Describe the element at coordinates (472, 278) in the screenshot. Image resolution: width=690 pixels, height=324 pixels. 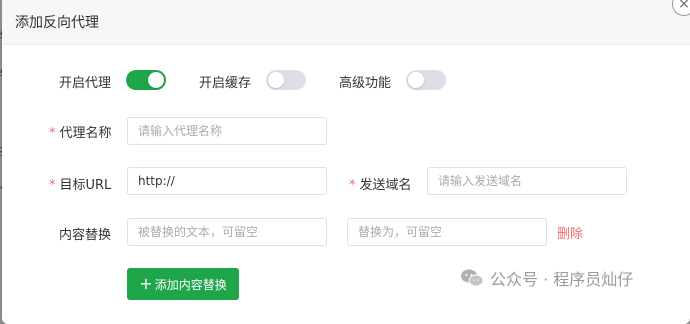
I see `wechat-icon` at that location.